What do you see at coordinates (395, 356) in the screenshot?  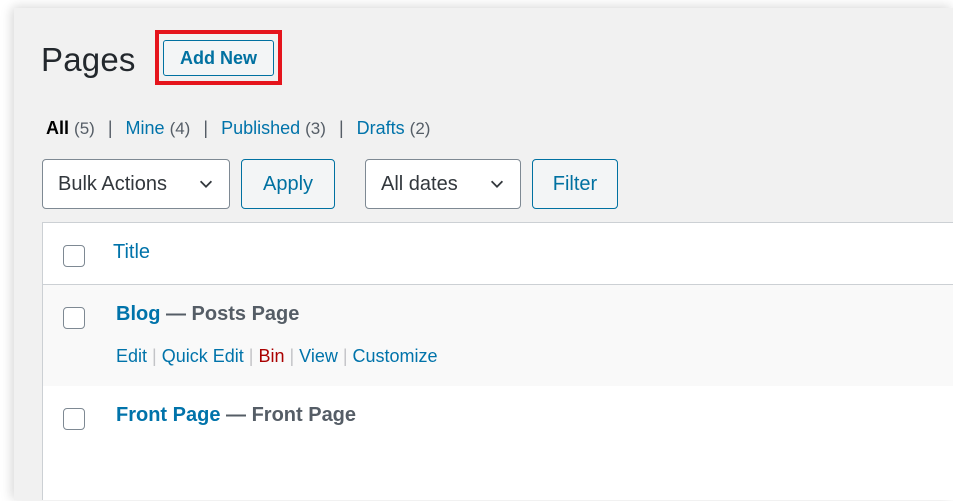 I see `customize-link: Customize` at bounding box center [395, 356].